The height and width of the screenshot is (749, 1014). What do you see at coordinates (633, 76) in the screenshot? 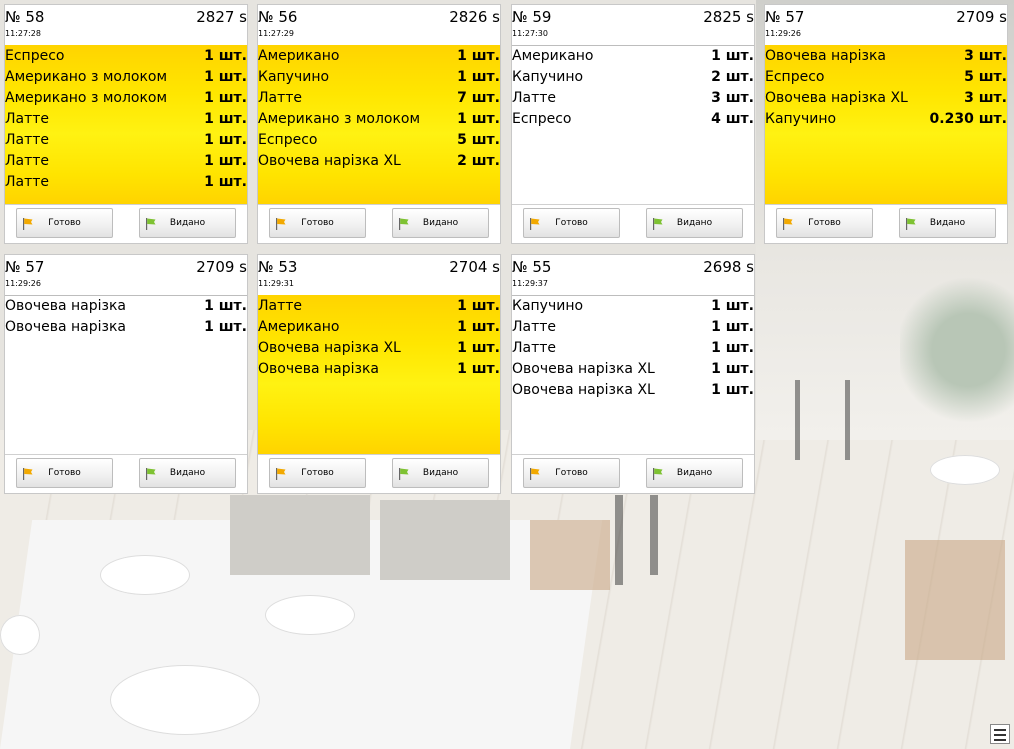
I see `order-item: Капучино 2 шт.` at bounding box center [633, 76].